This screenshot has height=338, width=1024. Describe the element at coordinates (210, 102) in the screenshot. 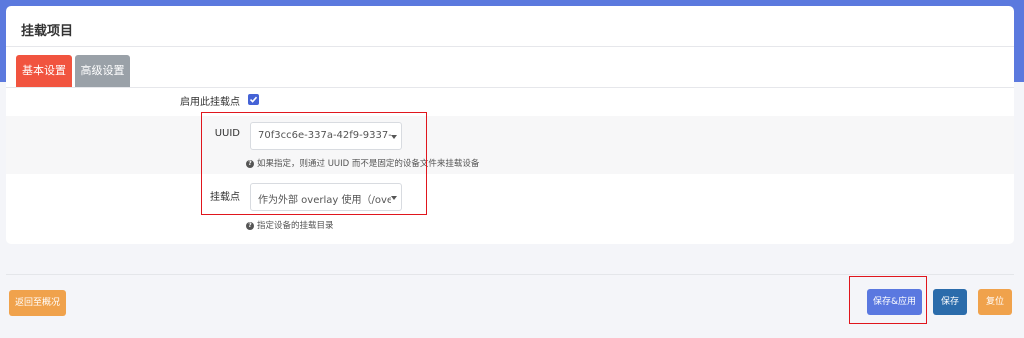

I see `enable-label: 启用此挂载点` at that location.